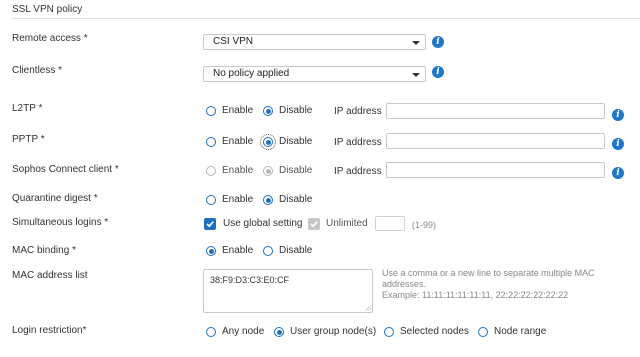  Describe the element at coordinates (434, 331) in the screenshot. I see `radio-label: Selected nodes` at that location.